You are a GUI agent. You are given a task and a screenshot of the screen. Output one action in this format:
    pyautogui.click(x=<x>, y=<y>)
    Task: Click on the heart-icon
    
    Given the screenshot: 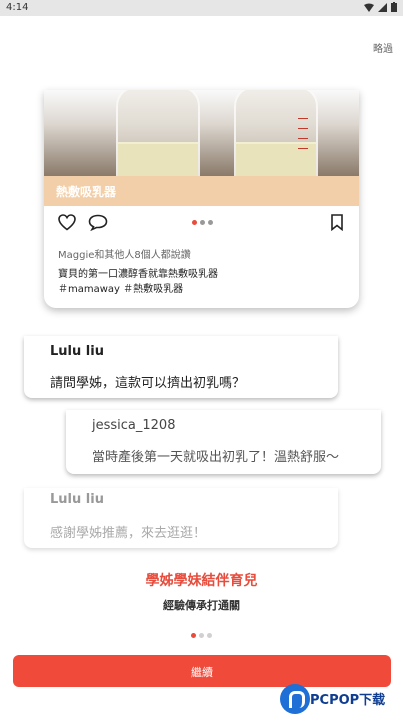 What is the action you would take?
    pyautogui.click(x=67, y=224)
    